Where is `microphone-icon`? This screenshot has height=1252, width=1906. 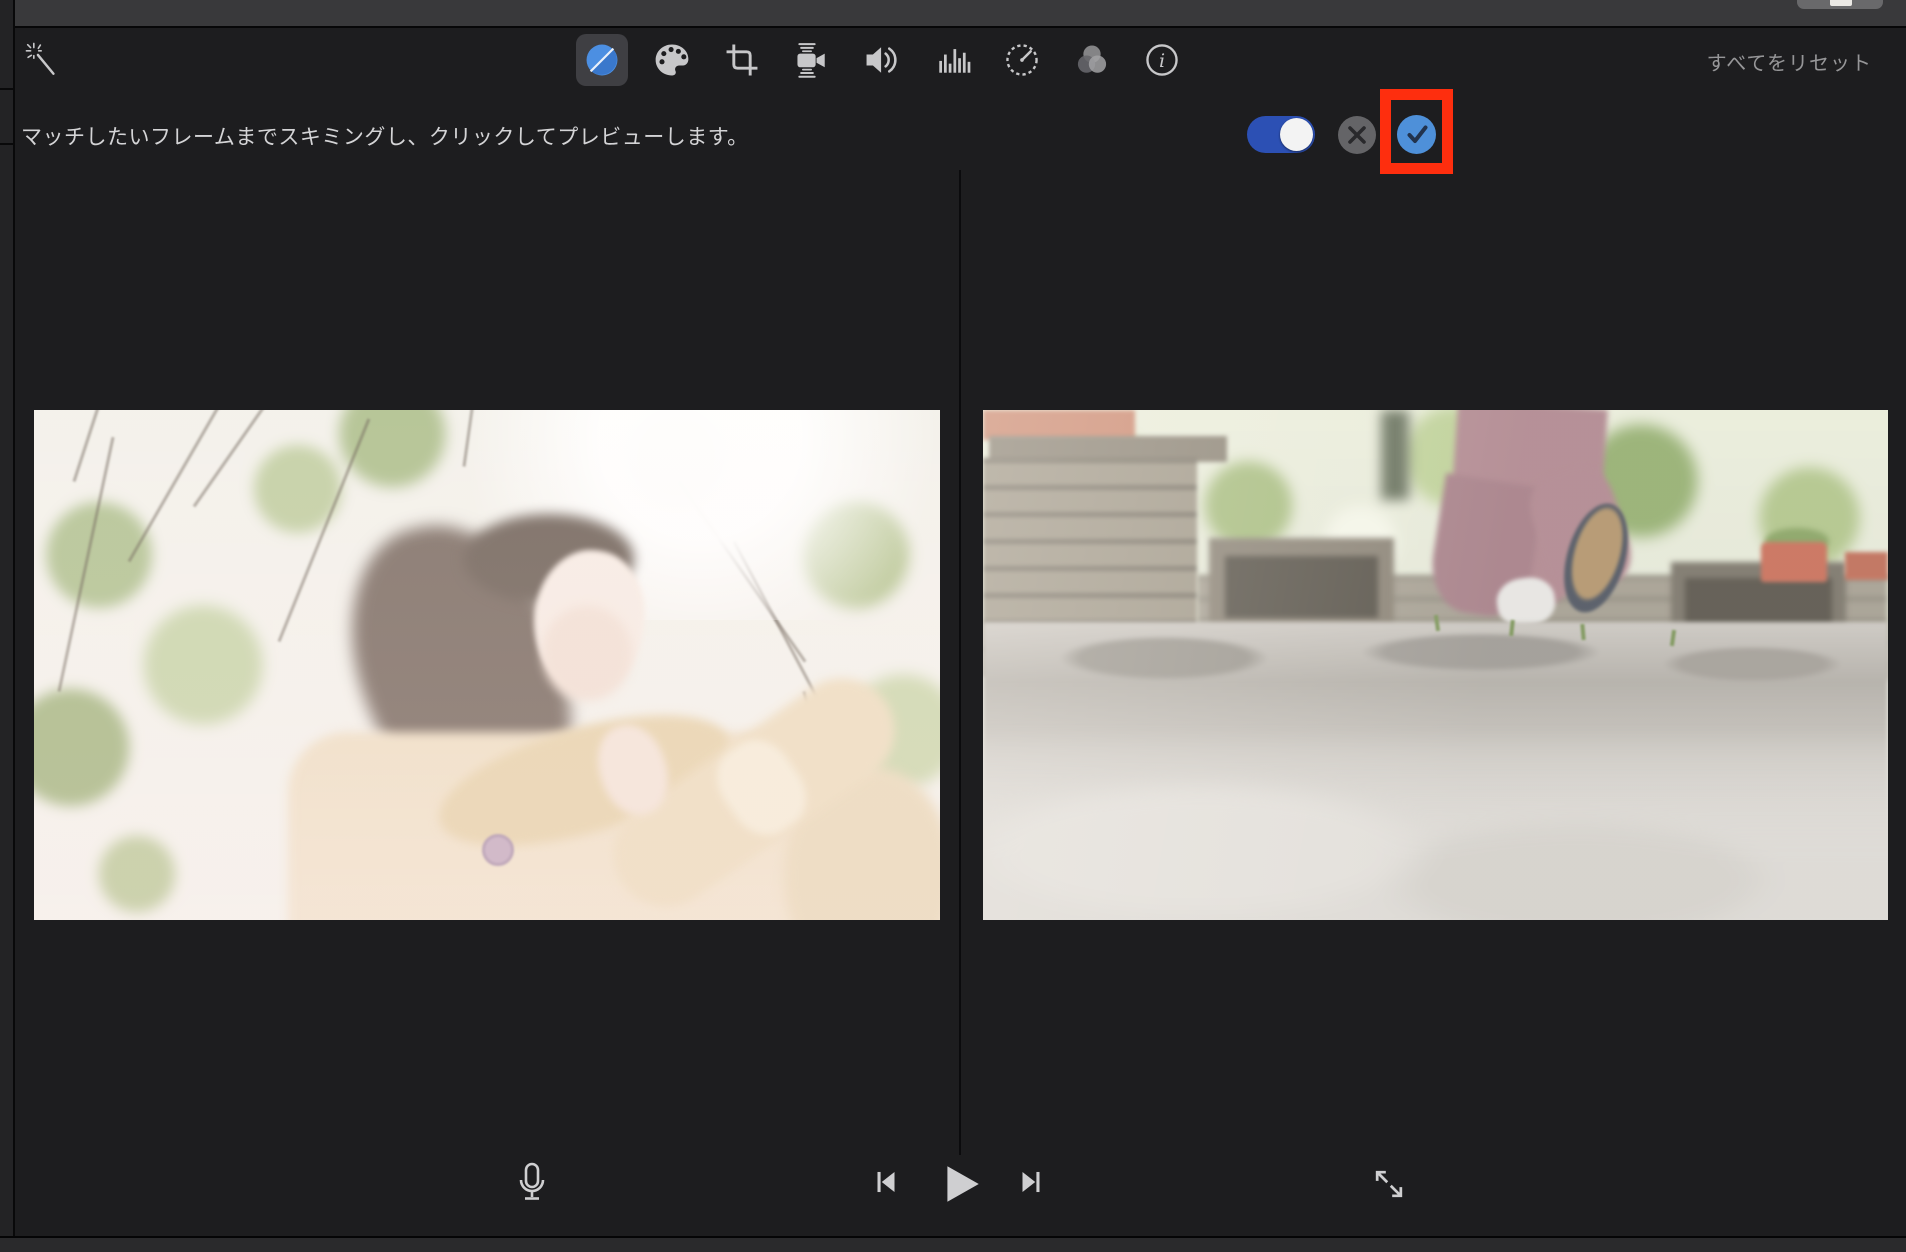
microphone-icon is located at coordinates (532, 1181).